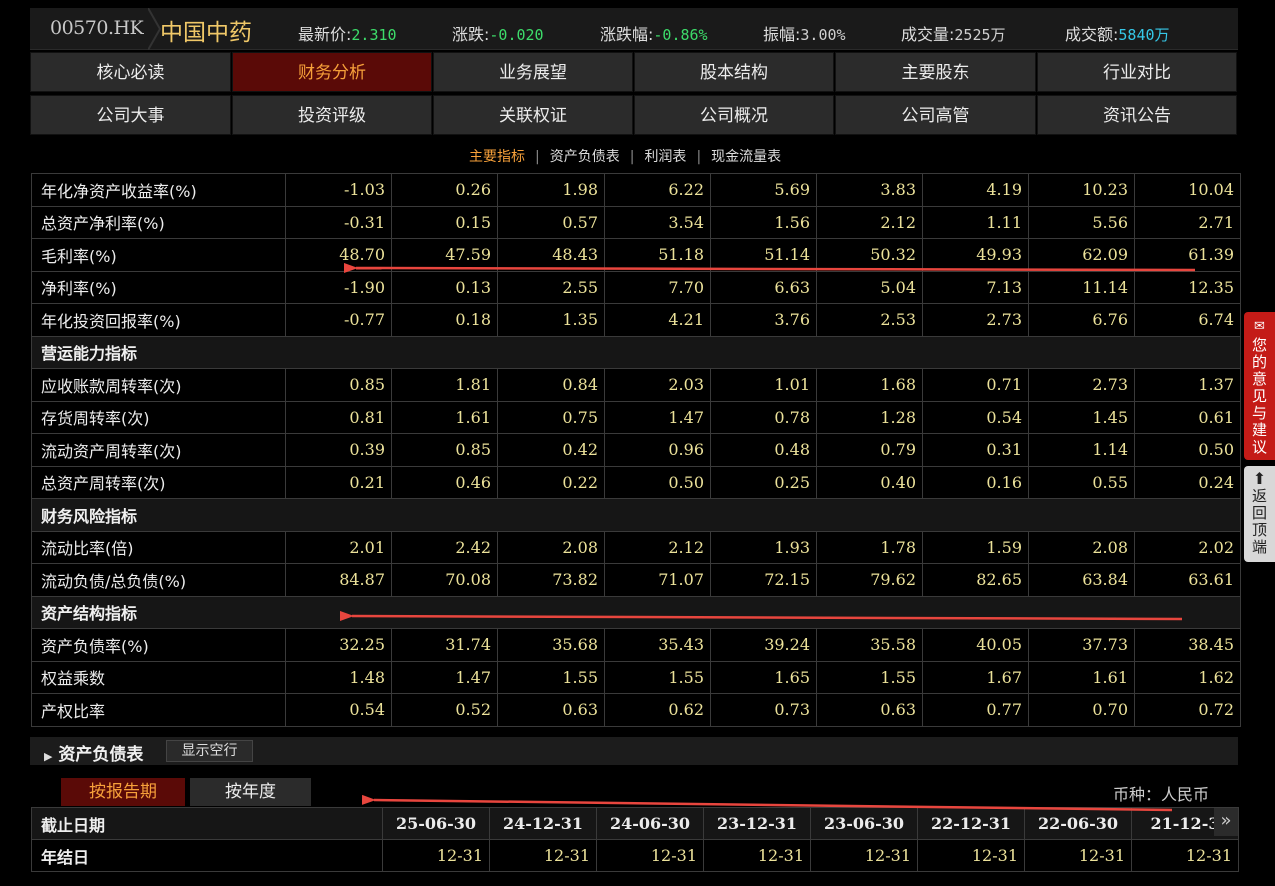  Describe the element at coordinates (158, 482) in the screenshot. I see `metric-label: 总资产周转率(次)` at that location.